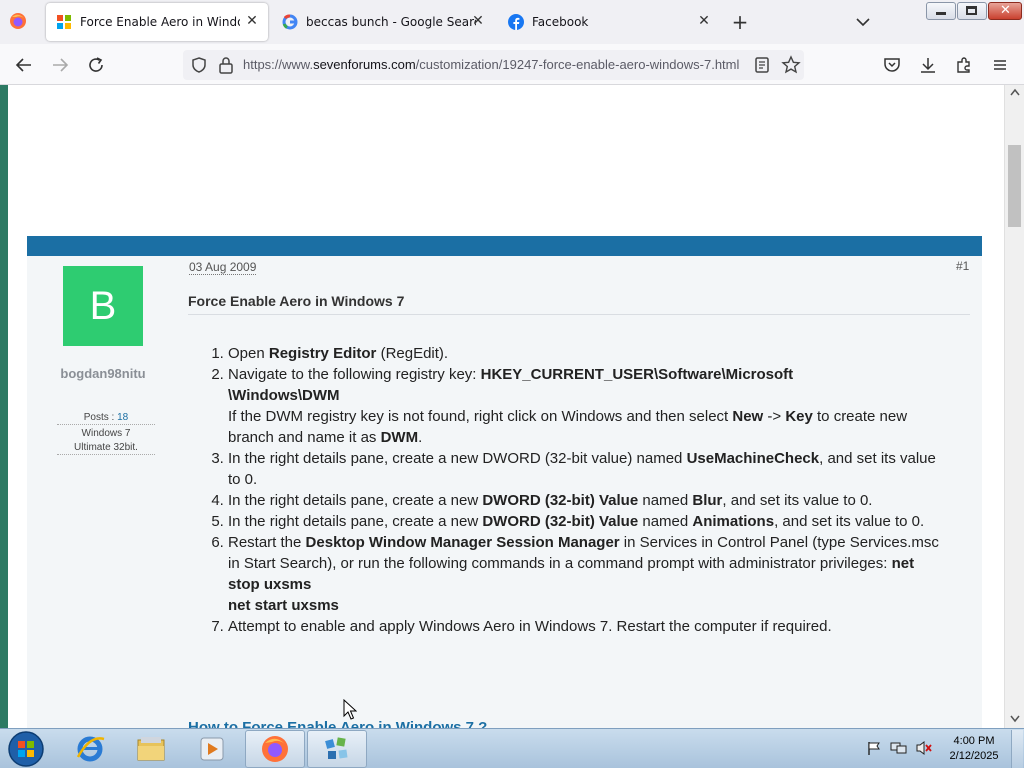  What do you see at coordinates (1017, 749) in the screenshot?
I see `show-desktop-button` at bounding box center [1017, 749].